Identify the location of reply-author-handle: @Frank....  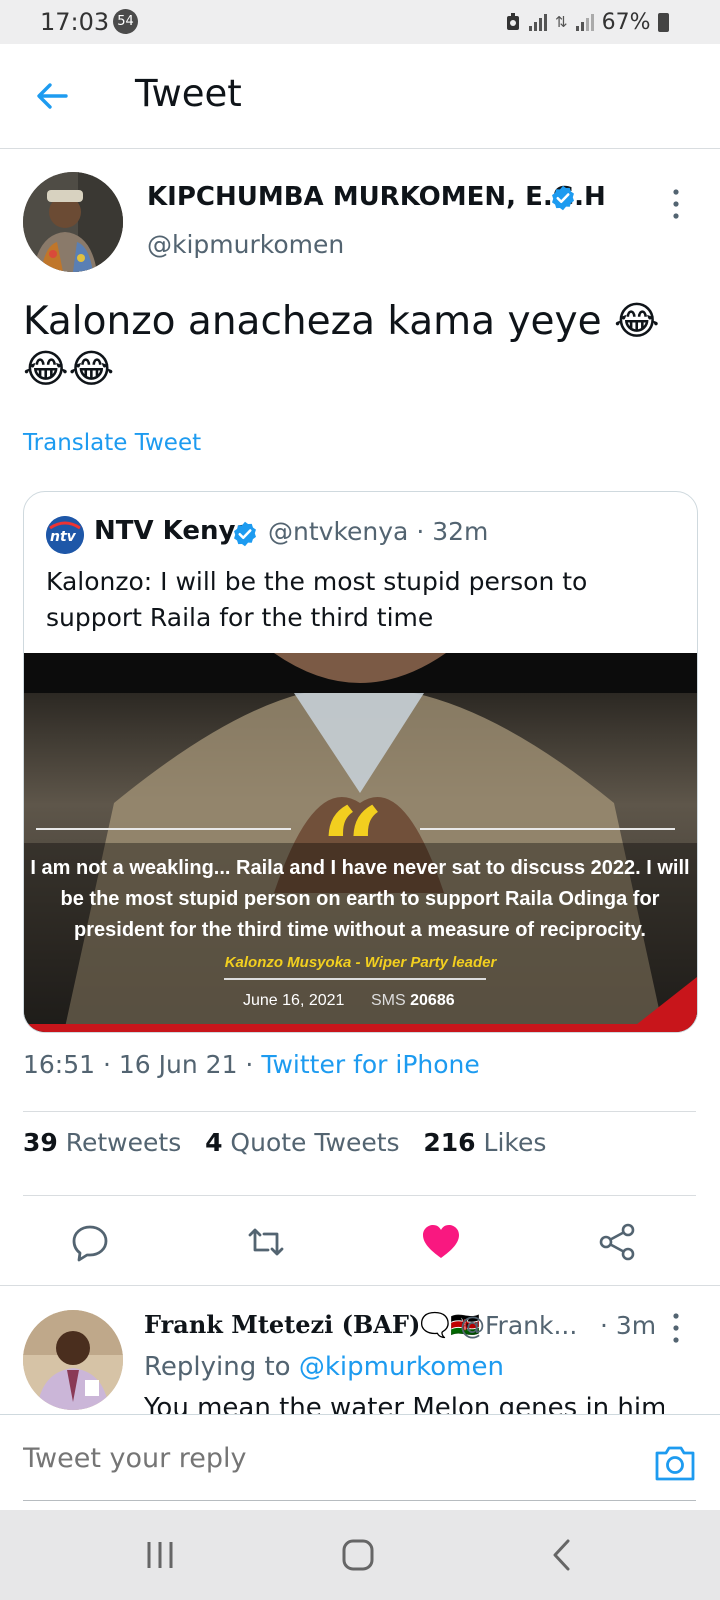
(518, 1325).